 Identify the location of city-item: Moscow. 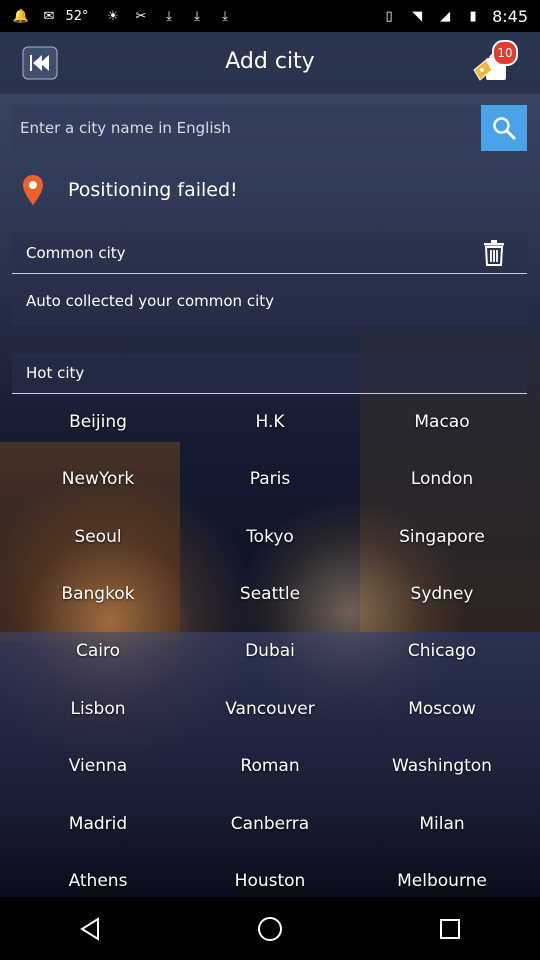
(442, 709).